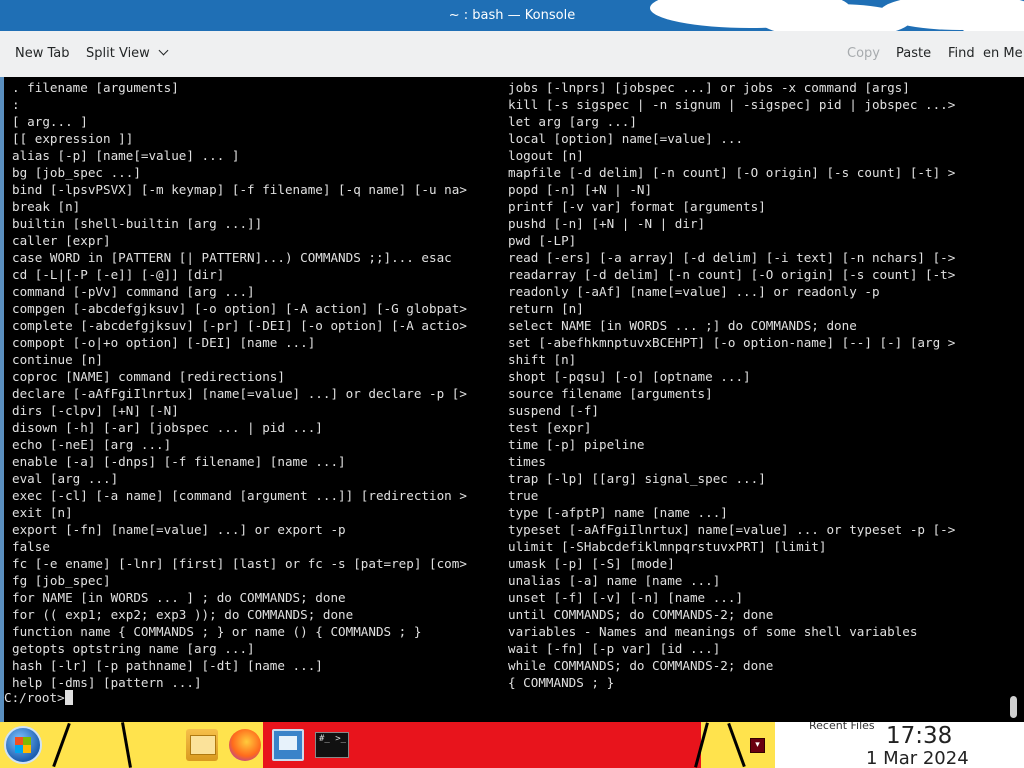 The width and height of the screenshot is (1024, 768). Describe the element at coordinates (148, 376) in the screenshot. I see `terminal-line: coproc [NAME] command [redirections]` at that location.